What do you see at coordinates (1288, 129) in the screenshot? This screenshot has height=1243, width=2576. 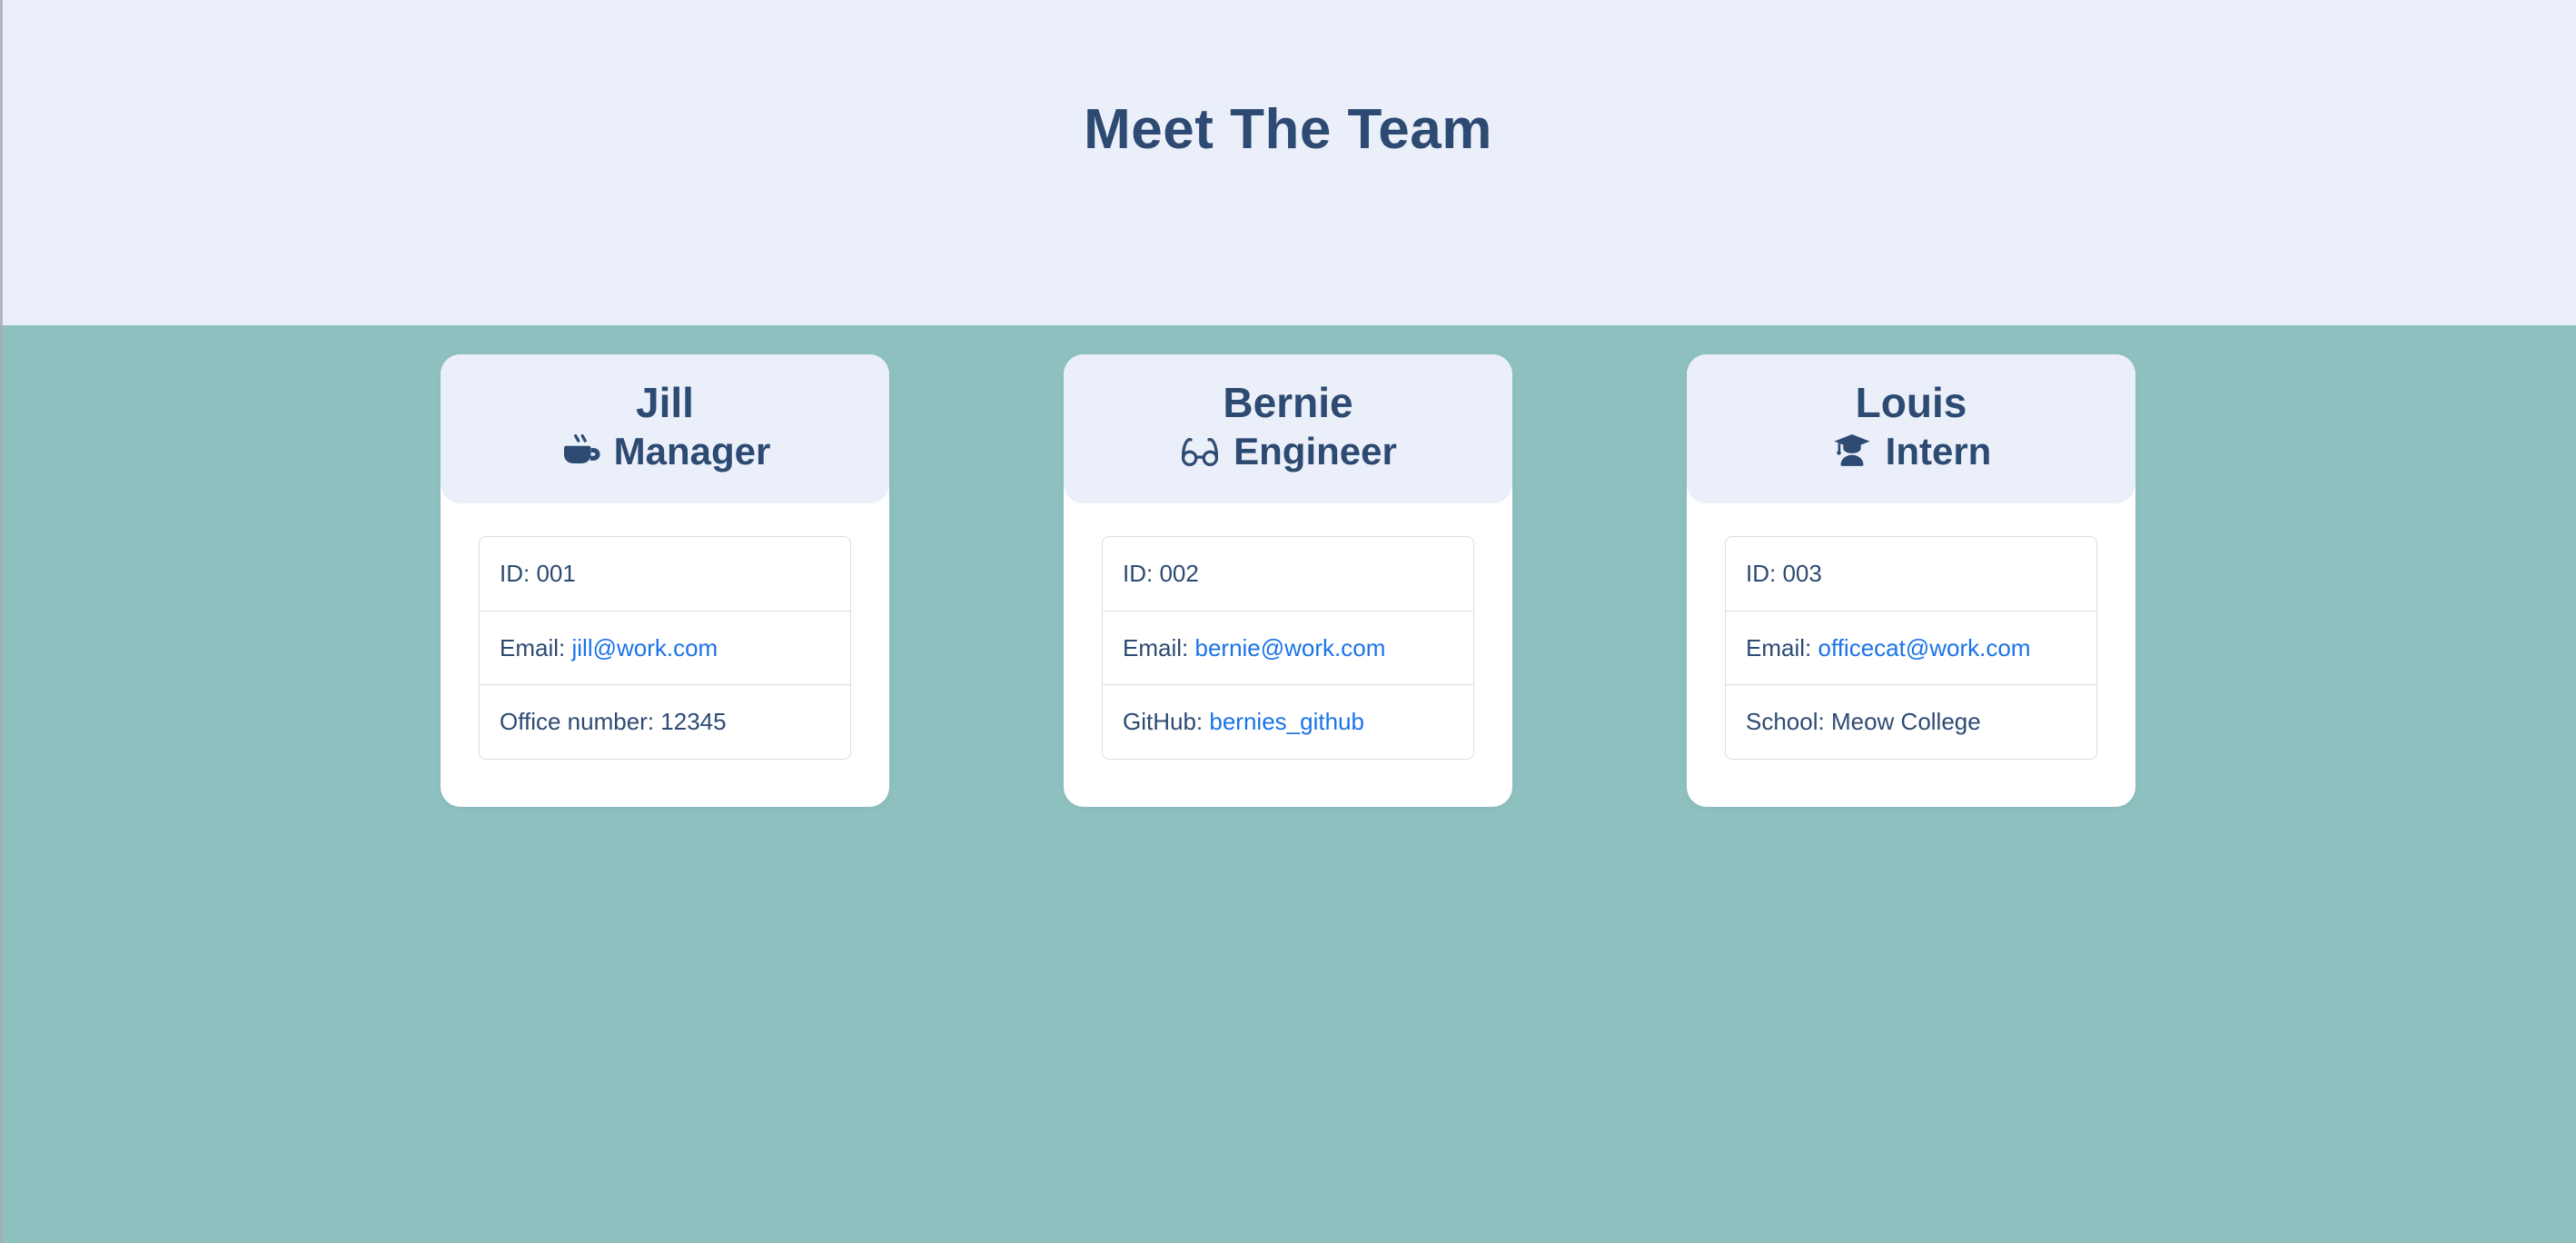 I see `page-title: Meet The Team` at bounding box center [1288, 129].